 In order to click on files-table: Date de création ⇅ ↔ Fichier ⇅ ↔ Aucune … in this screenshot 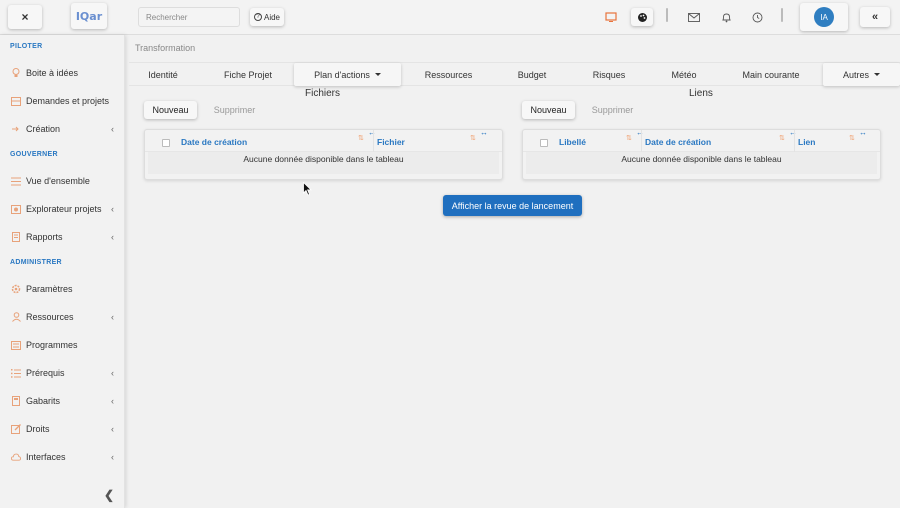, I will do `click(323, 154)`.